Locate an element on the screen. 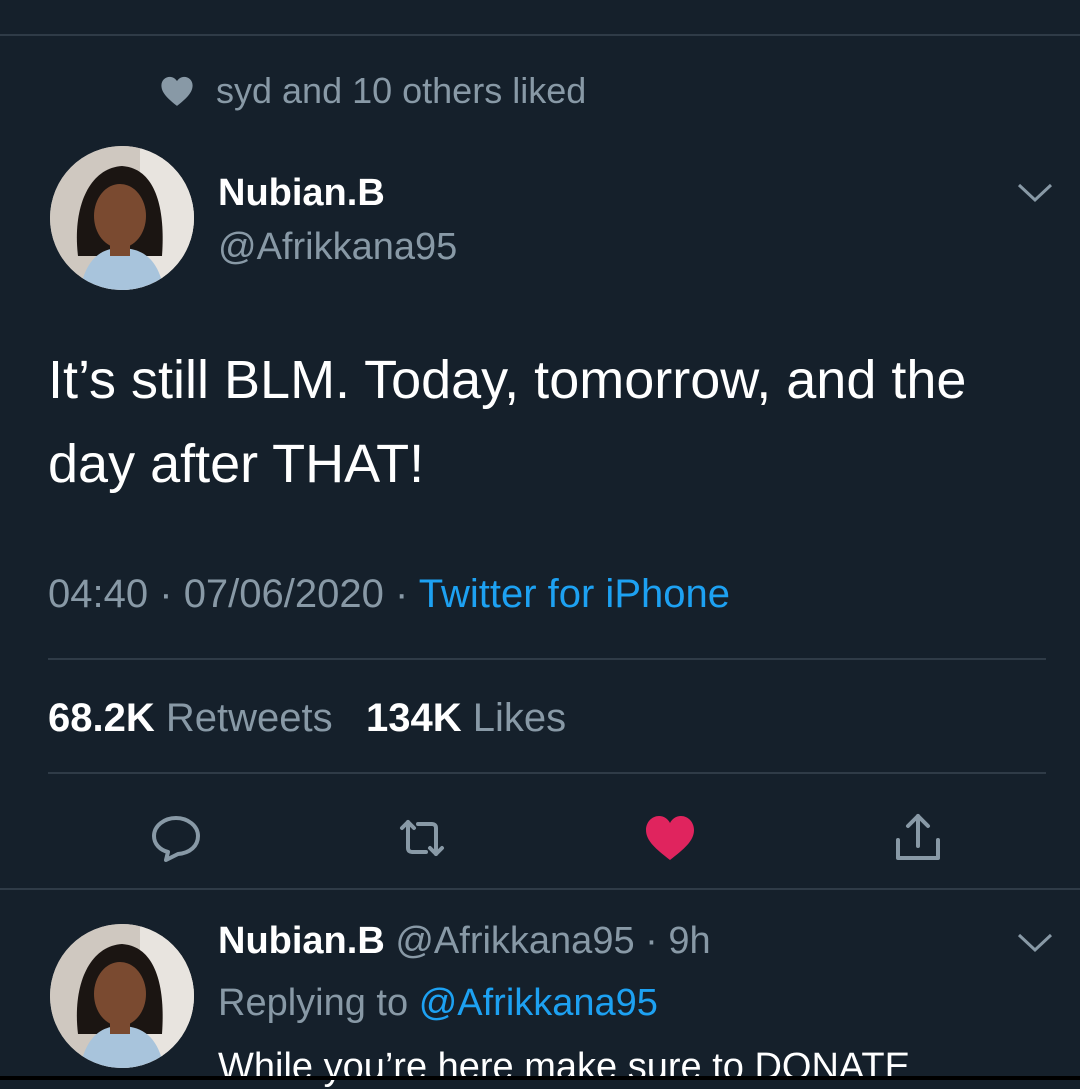  tweet-time: 04:40 is located at coordinates (98, 594).